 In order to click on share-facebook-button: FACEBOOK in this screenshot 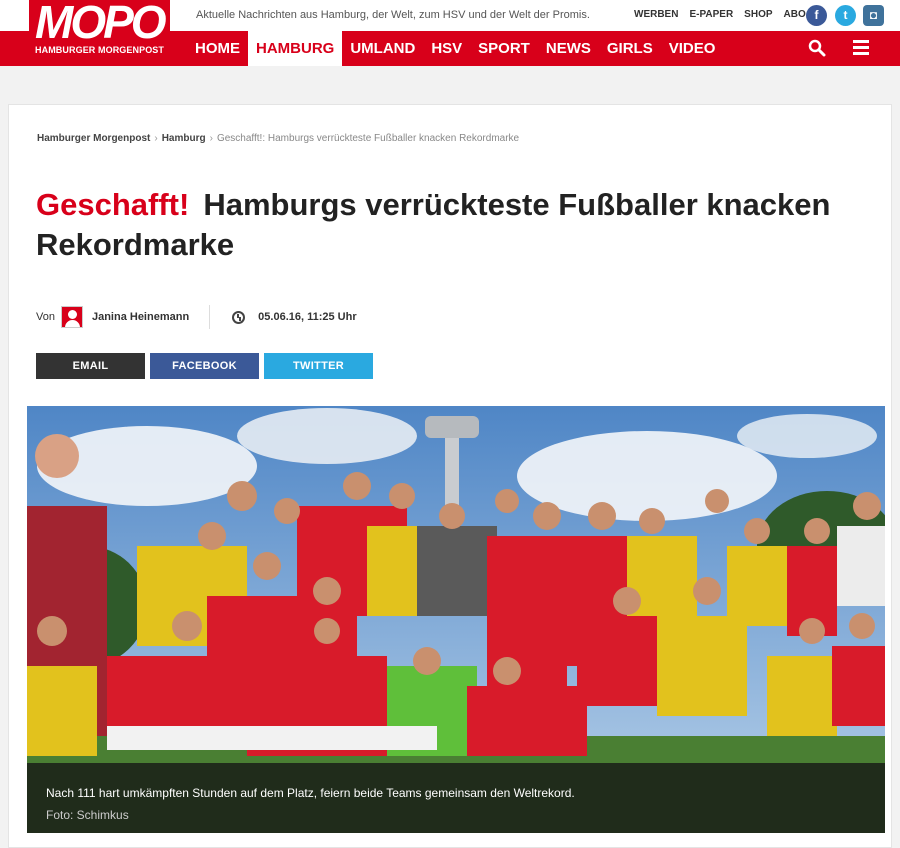, I will do `click(204, 366)`.